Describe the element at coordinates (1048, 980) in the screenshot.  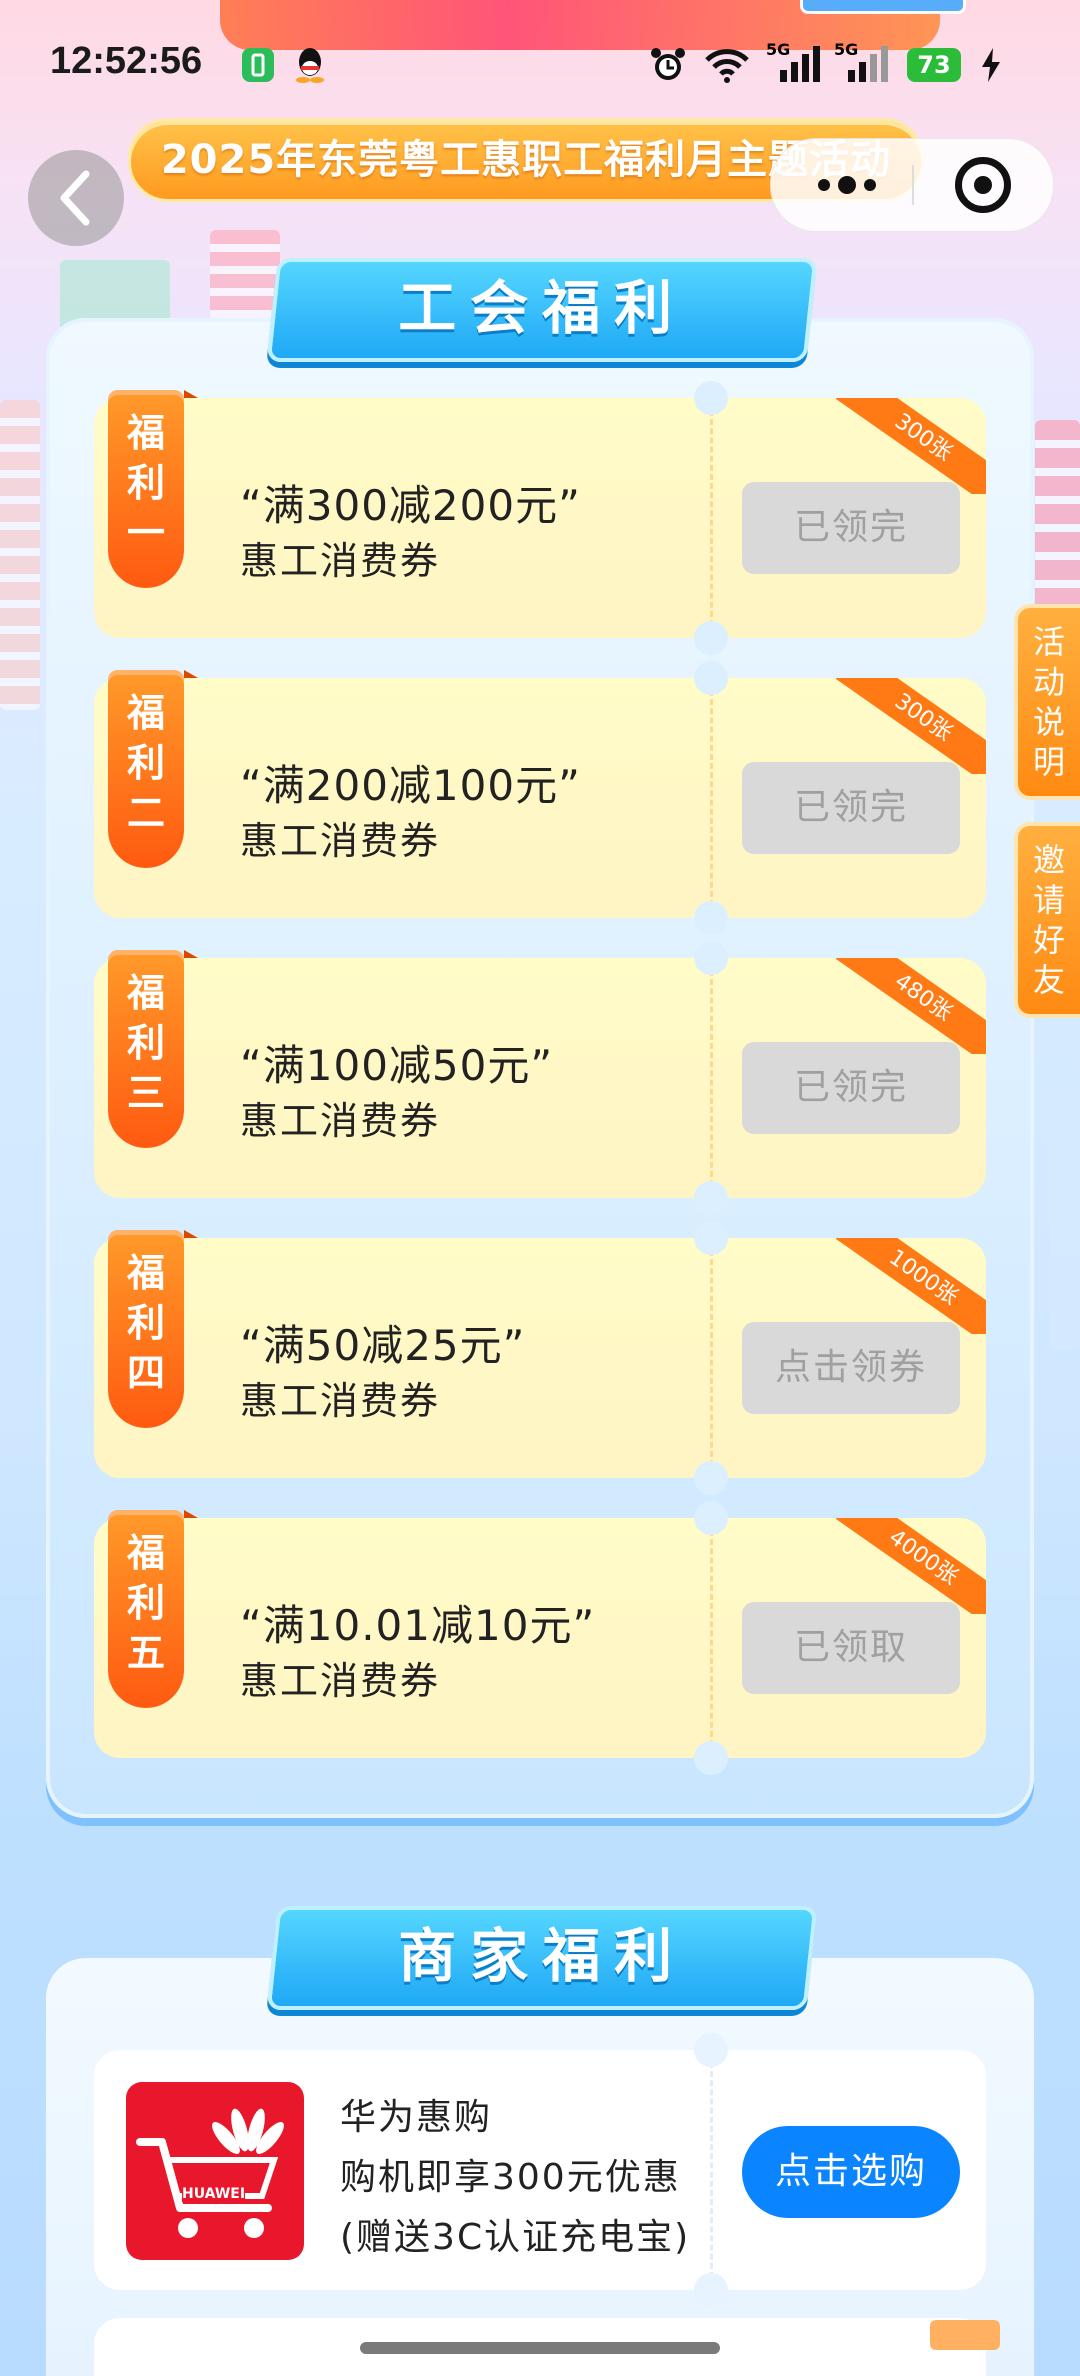
I see `tab-char: 友` at that location.